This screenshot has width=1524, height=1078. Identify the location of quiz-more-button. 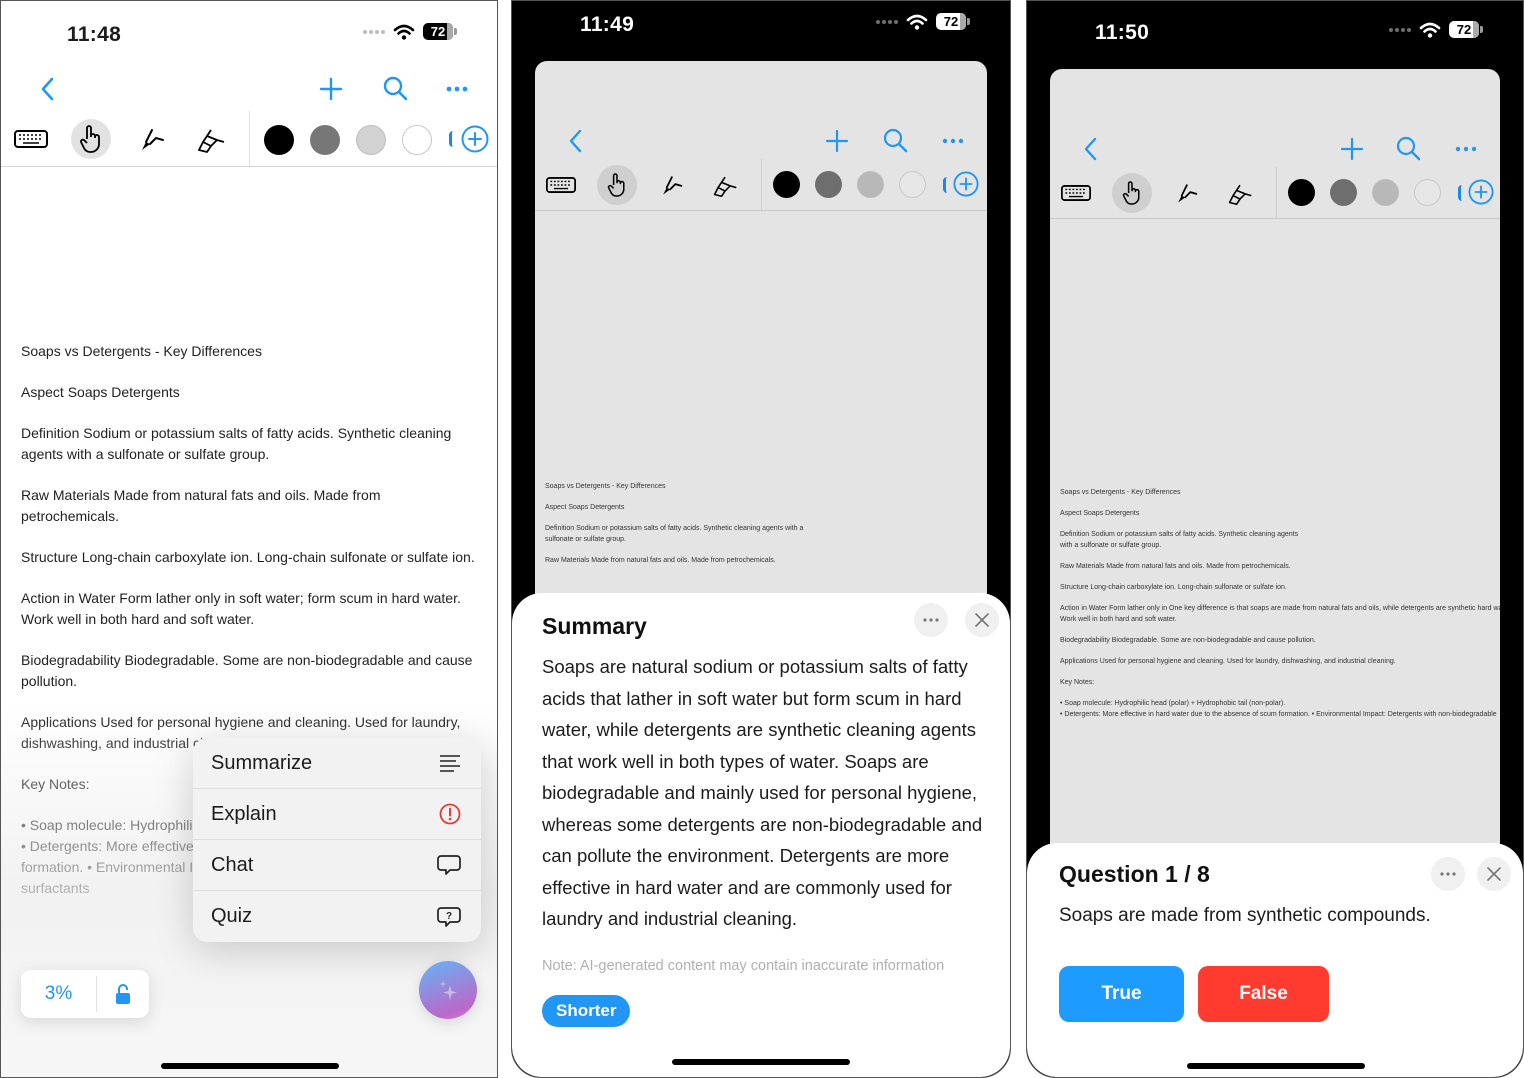
(1448, 874).